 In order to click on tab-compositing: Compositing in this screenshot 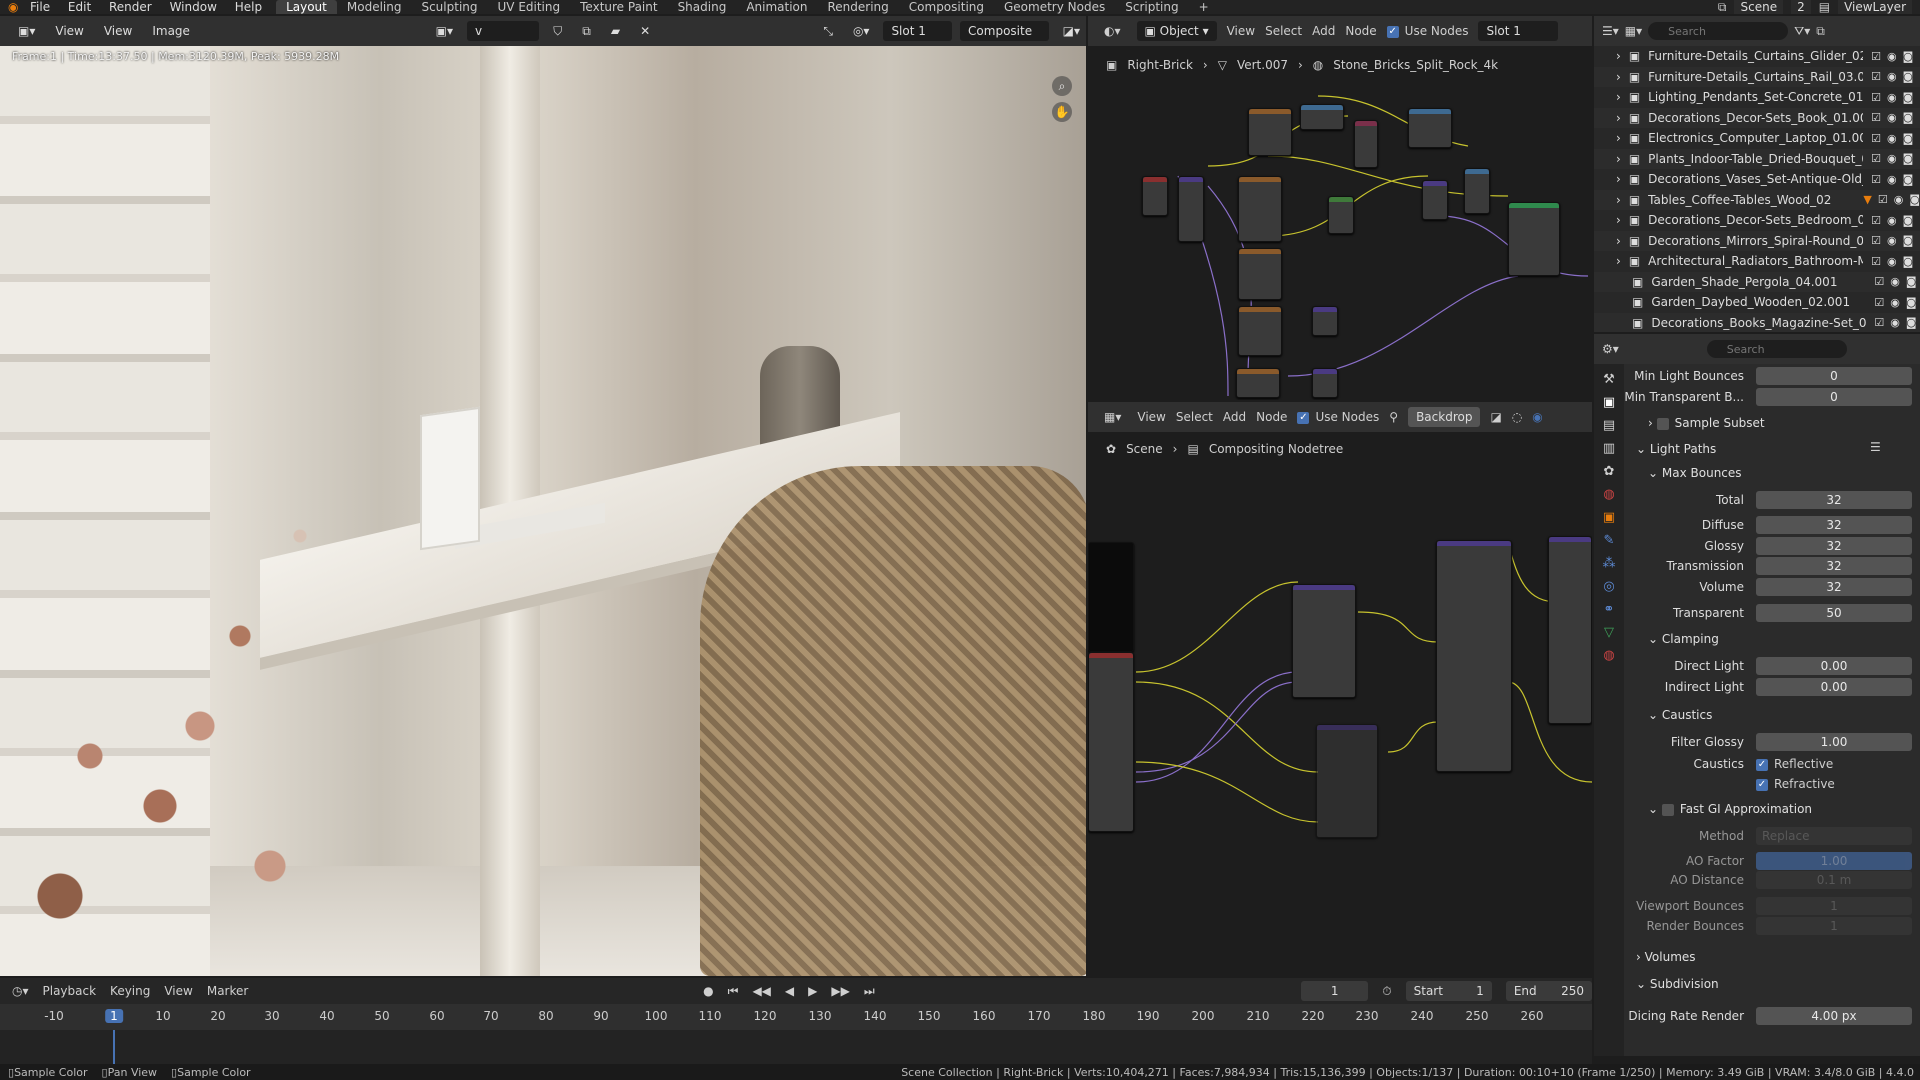, I will do `click(946, 7)`.